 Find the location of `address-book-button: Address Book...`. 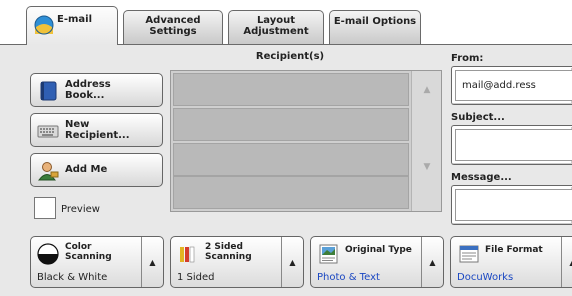

address-book-button: Address Book... is located at coordinates (96, 90).